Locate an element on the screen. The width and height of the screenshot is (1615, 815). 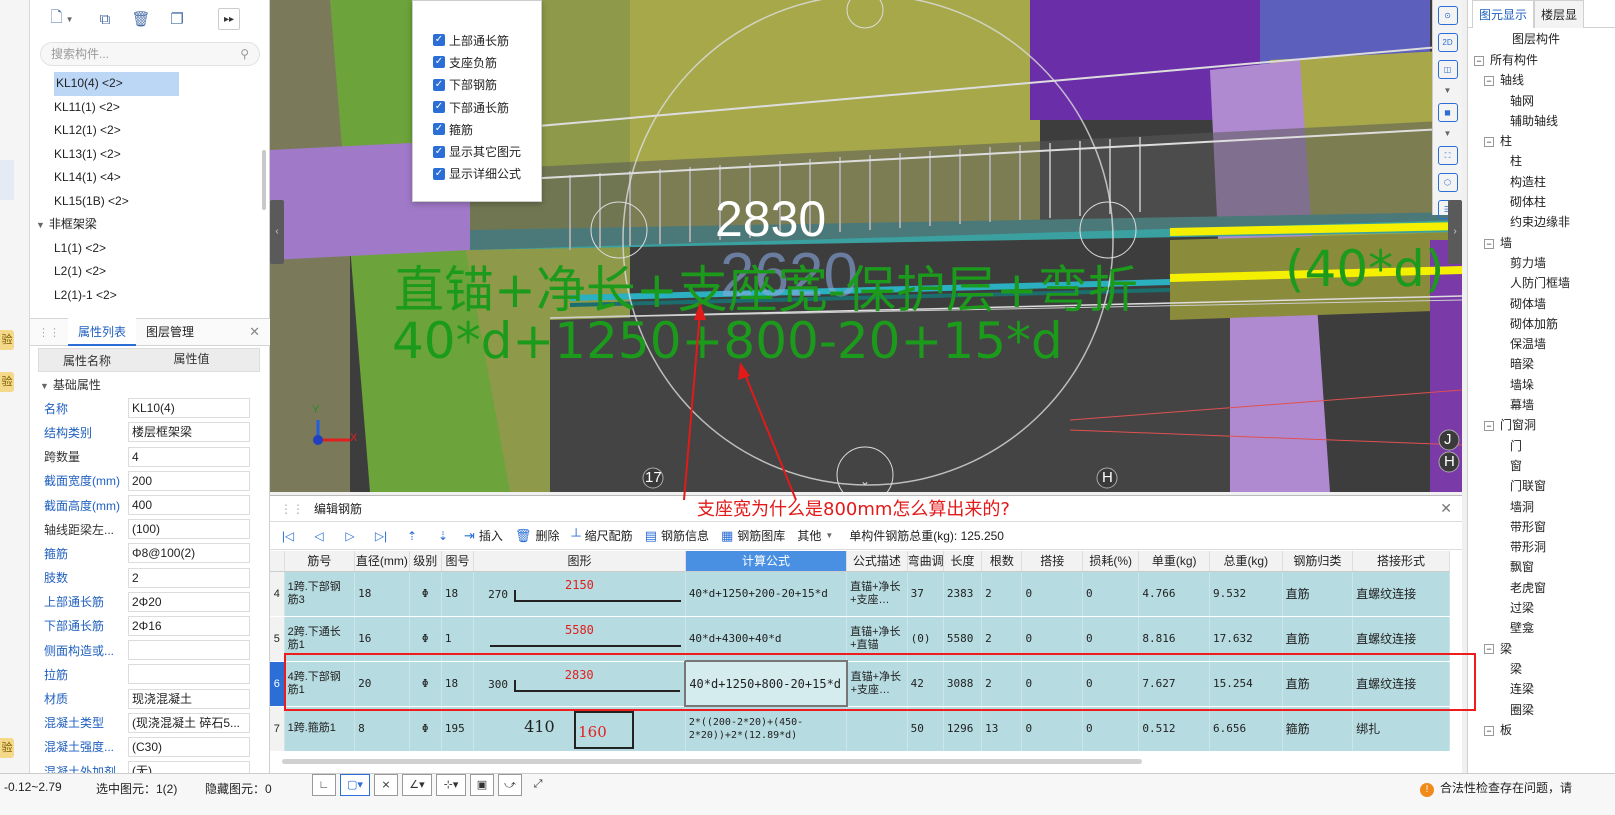
other-menu: 其他 ▼ is located at coordinates (815, 535).